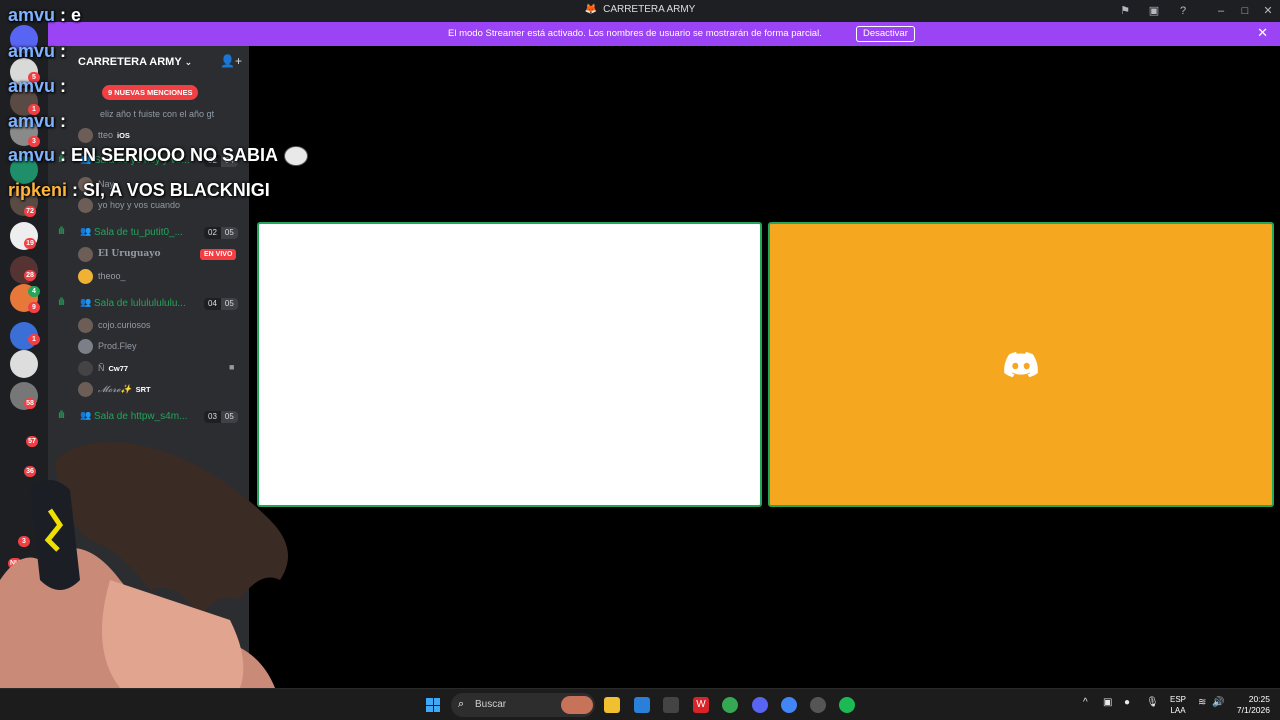 This screenshot has height=720, width=1280. I want to click on voice-user: tteo iOS, so click(148, 136).